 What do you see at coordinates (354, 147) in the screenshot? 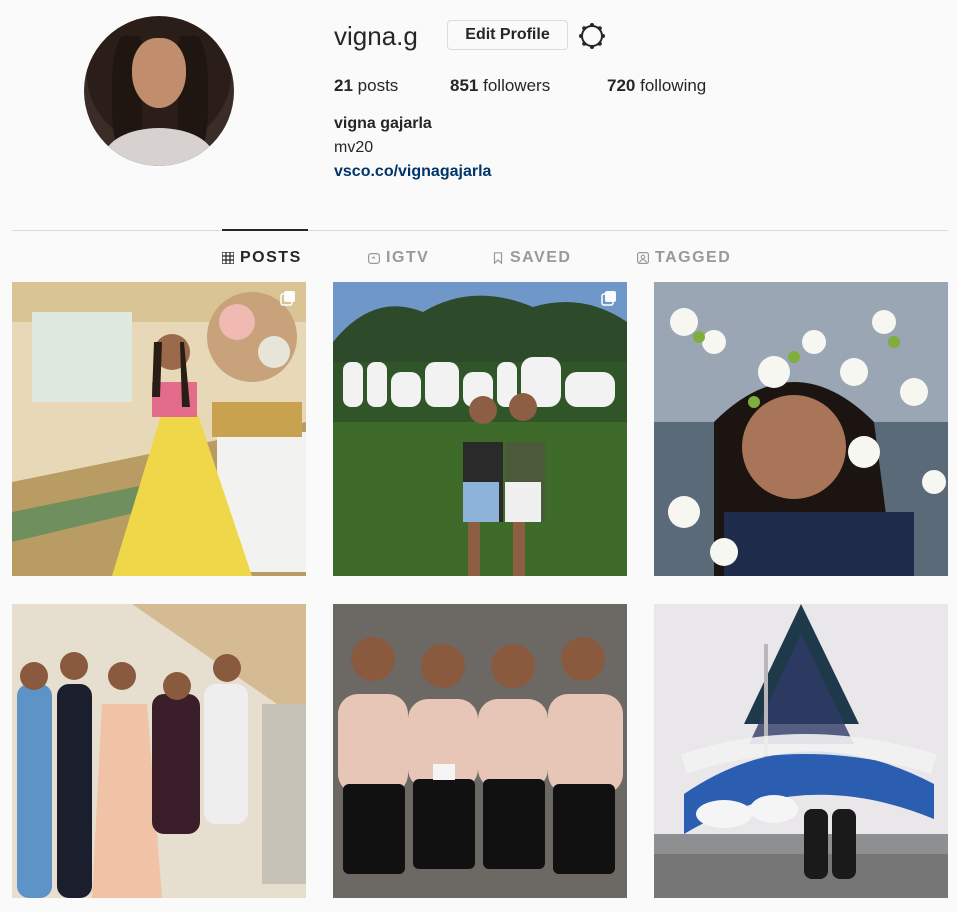
I see `profile-bio-text: mv20` at bounding box center [354, 147].